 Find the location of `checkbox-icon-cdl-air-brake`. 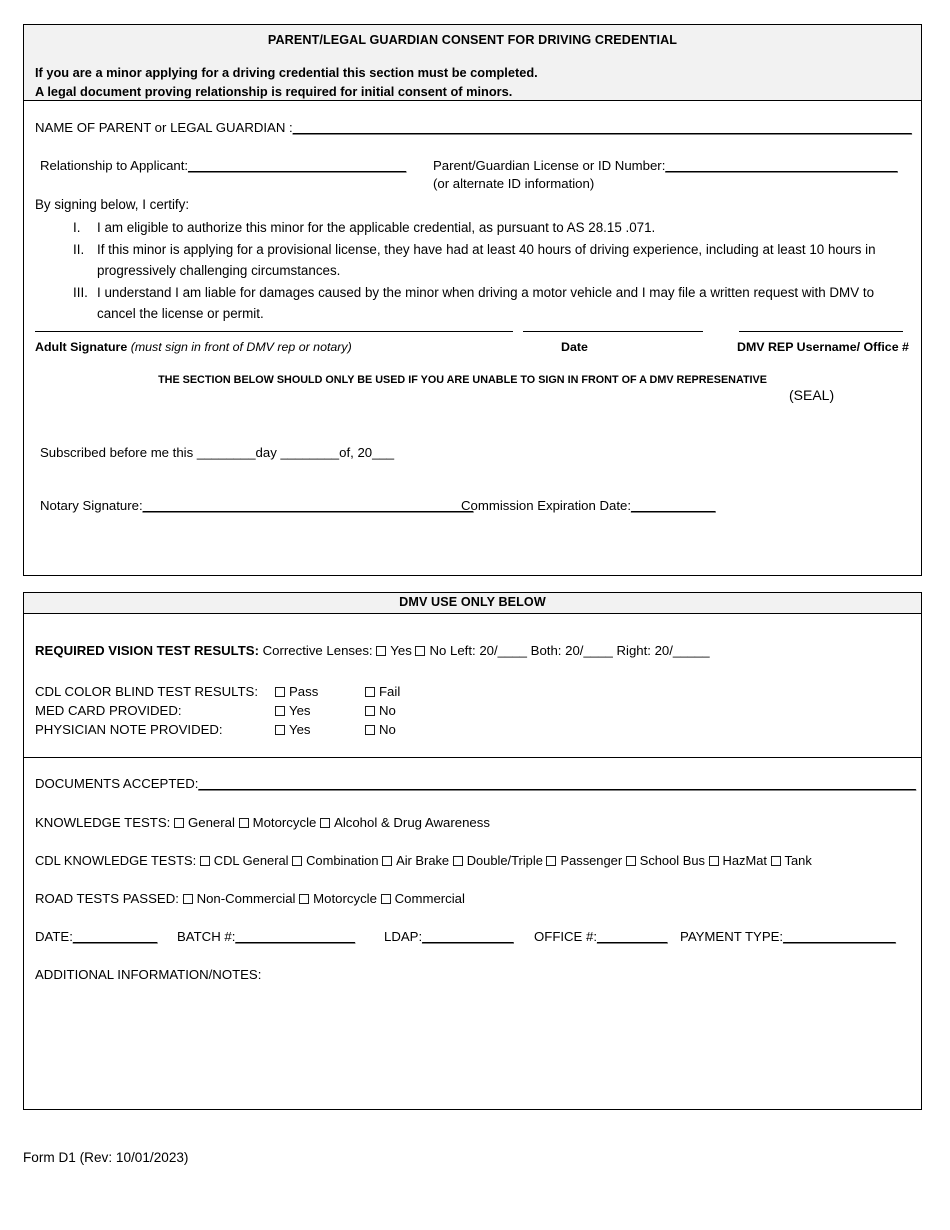

checkbox-icon-cdl-air-brake is located at coordinates (387, 861).